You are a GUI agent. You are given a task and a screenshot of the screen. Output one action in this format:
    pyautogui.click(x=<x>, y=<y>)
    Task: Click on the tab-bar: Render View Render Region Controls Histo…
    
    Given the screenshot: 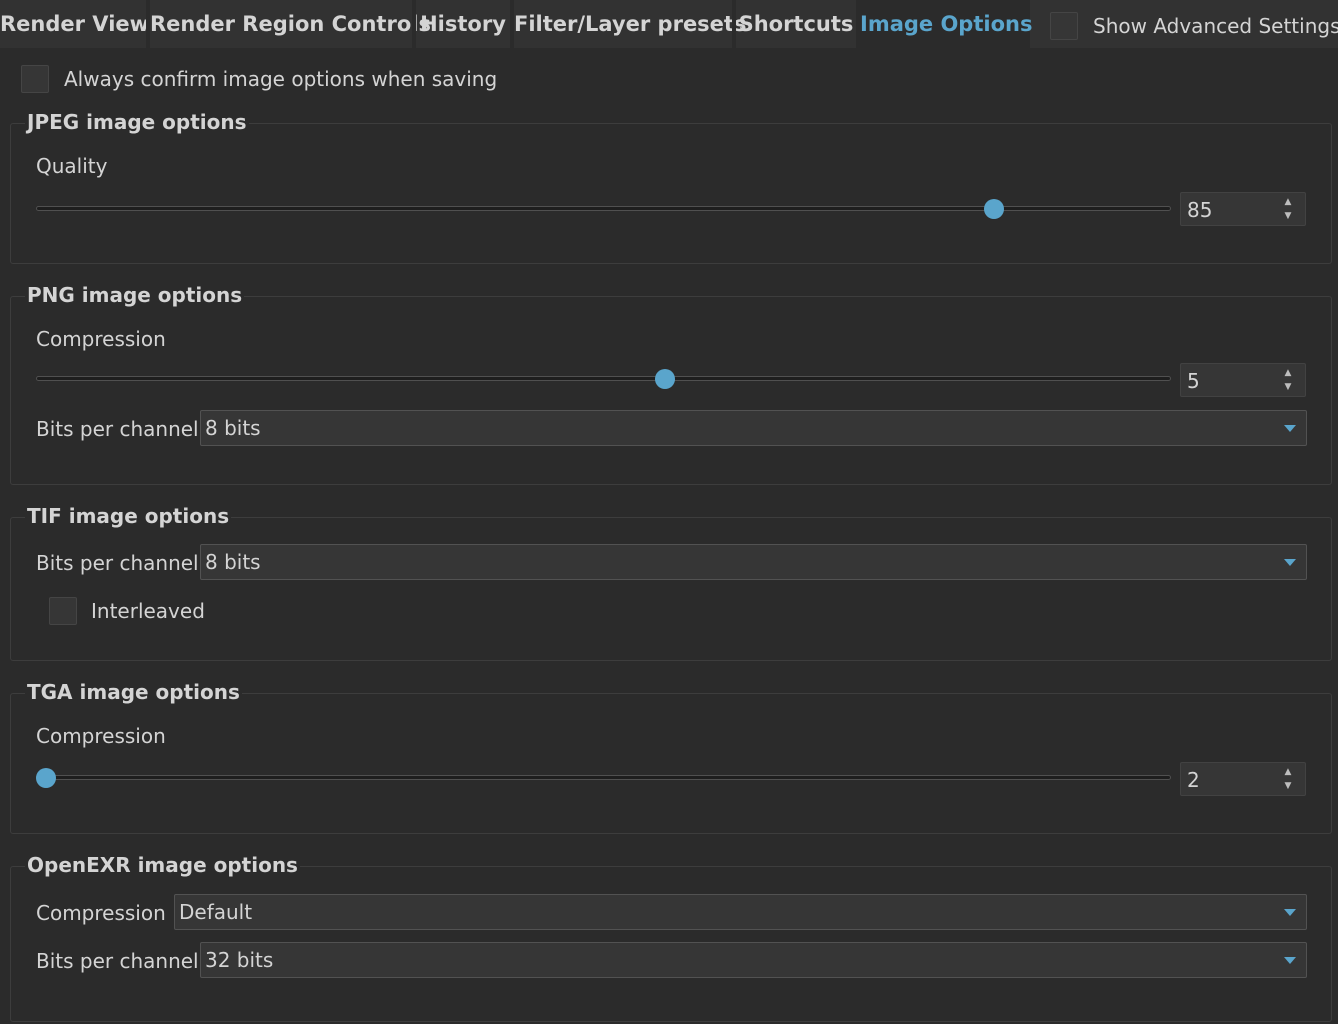 What is the action you would take?
    pyautogui.click(x=669, y=24)
    